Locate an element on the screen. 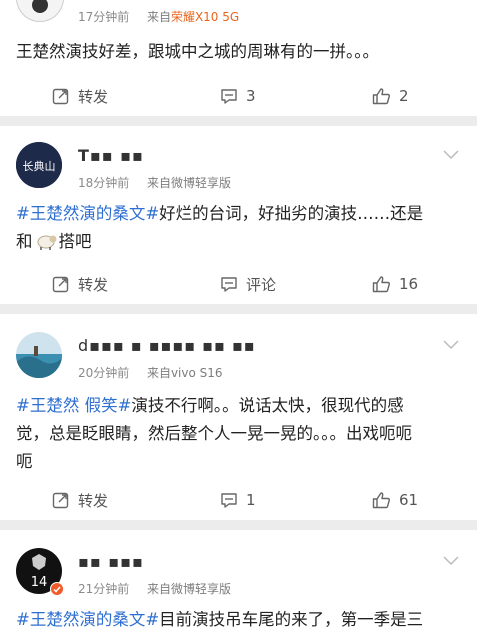 The height and width of the screenshot is (640, 477). username: T▪▪ ▪▪ is located at coordinates (111, 155).